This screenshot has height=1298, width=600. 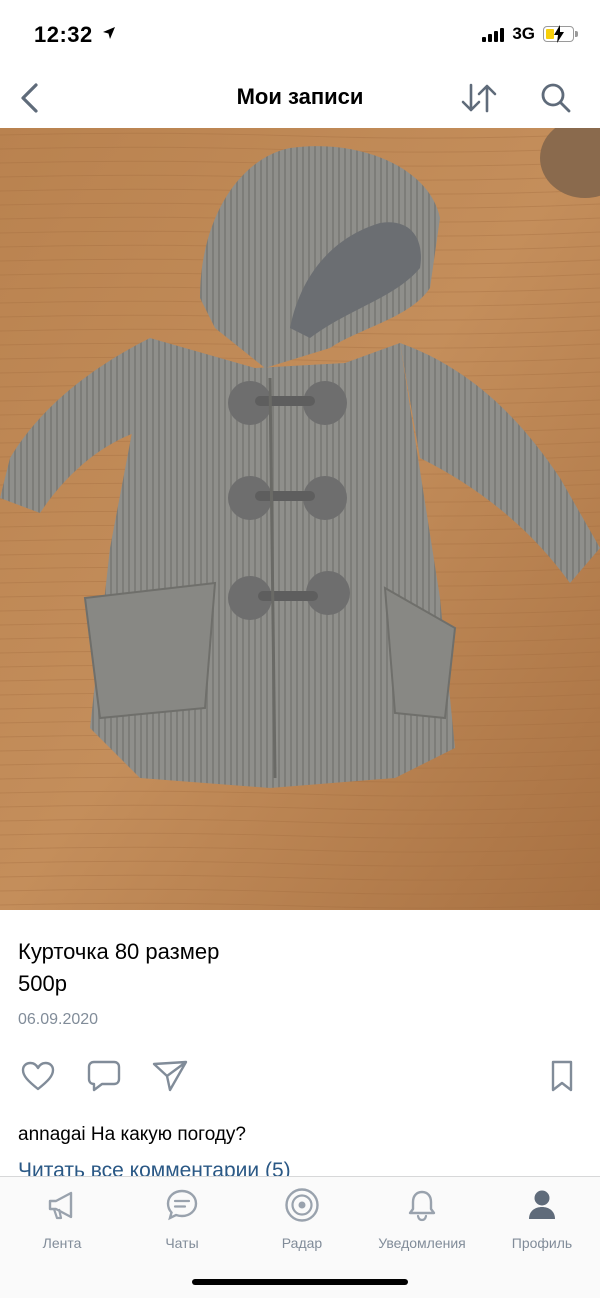 I want to click on tab-notifications: Уведомления, so click(x=422, y=1218).